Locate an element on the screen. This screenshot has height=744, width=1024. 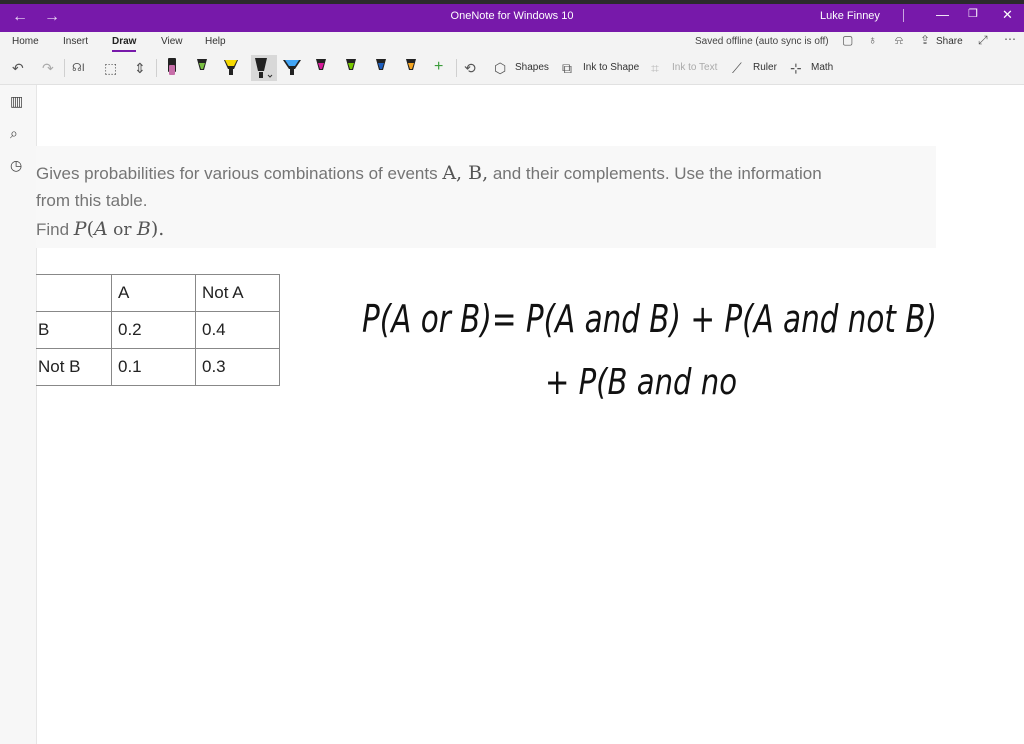
ink-line-2: + P(B and no is located at coordinates (641, 382).